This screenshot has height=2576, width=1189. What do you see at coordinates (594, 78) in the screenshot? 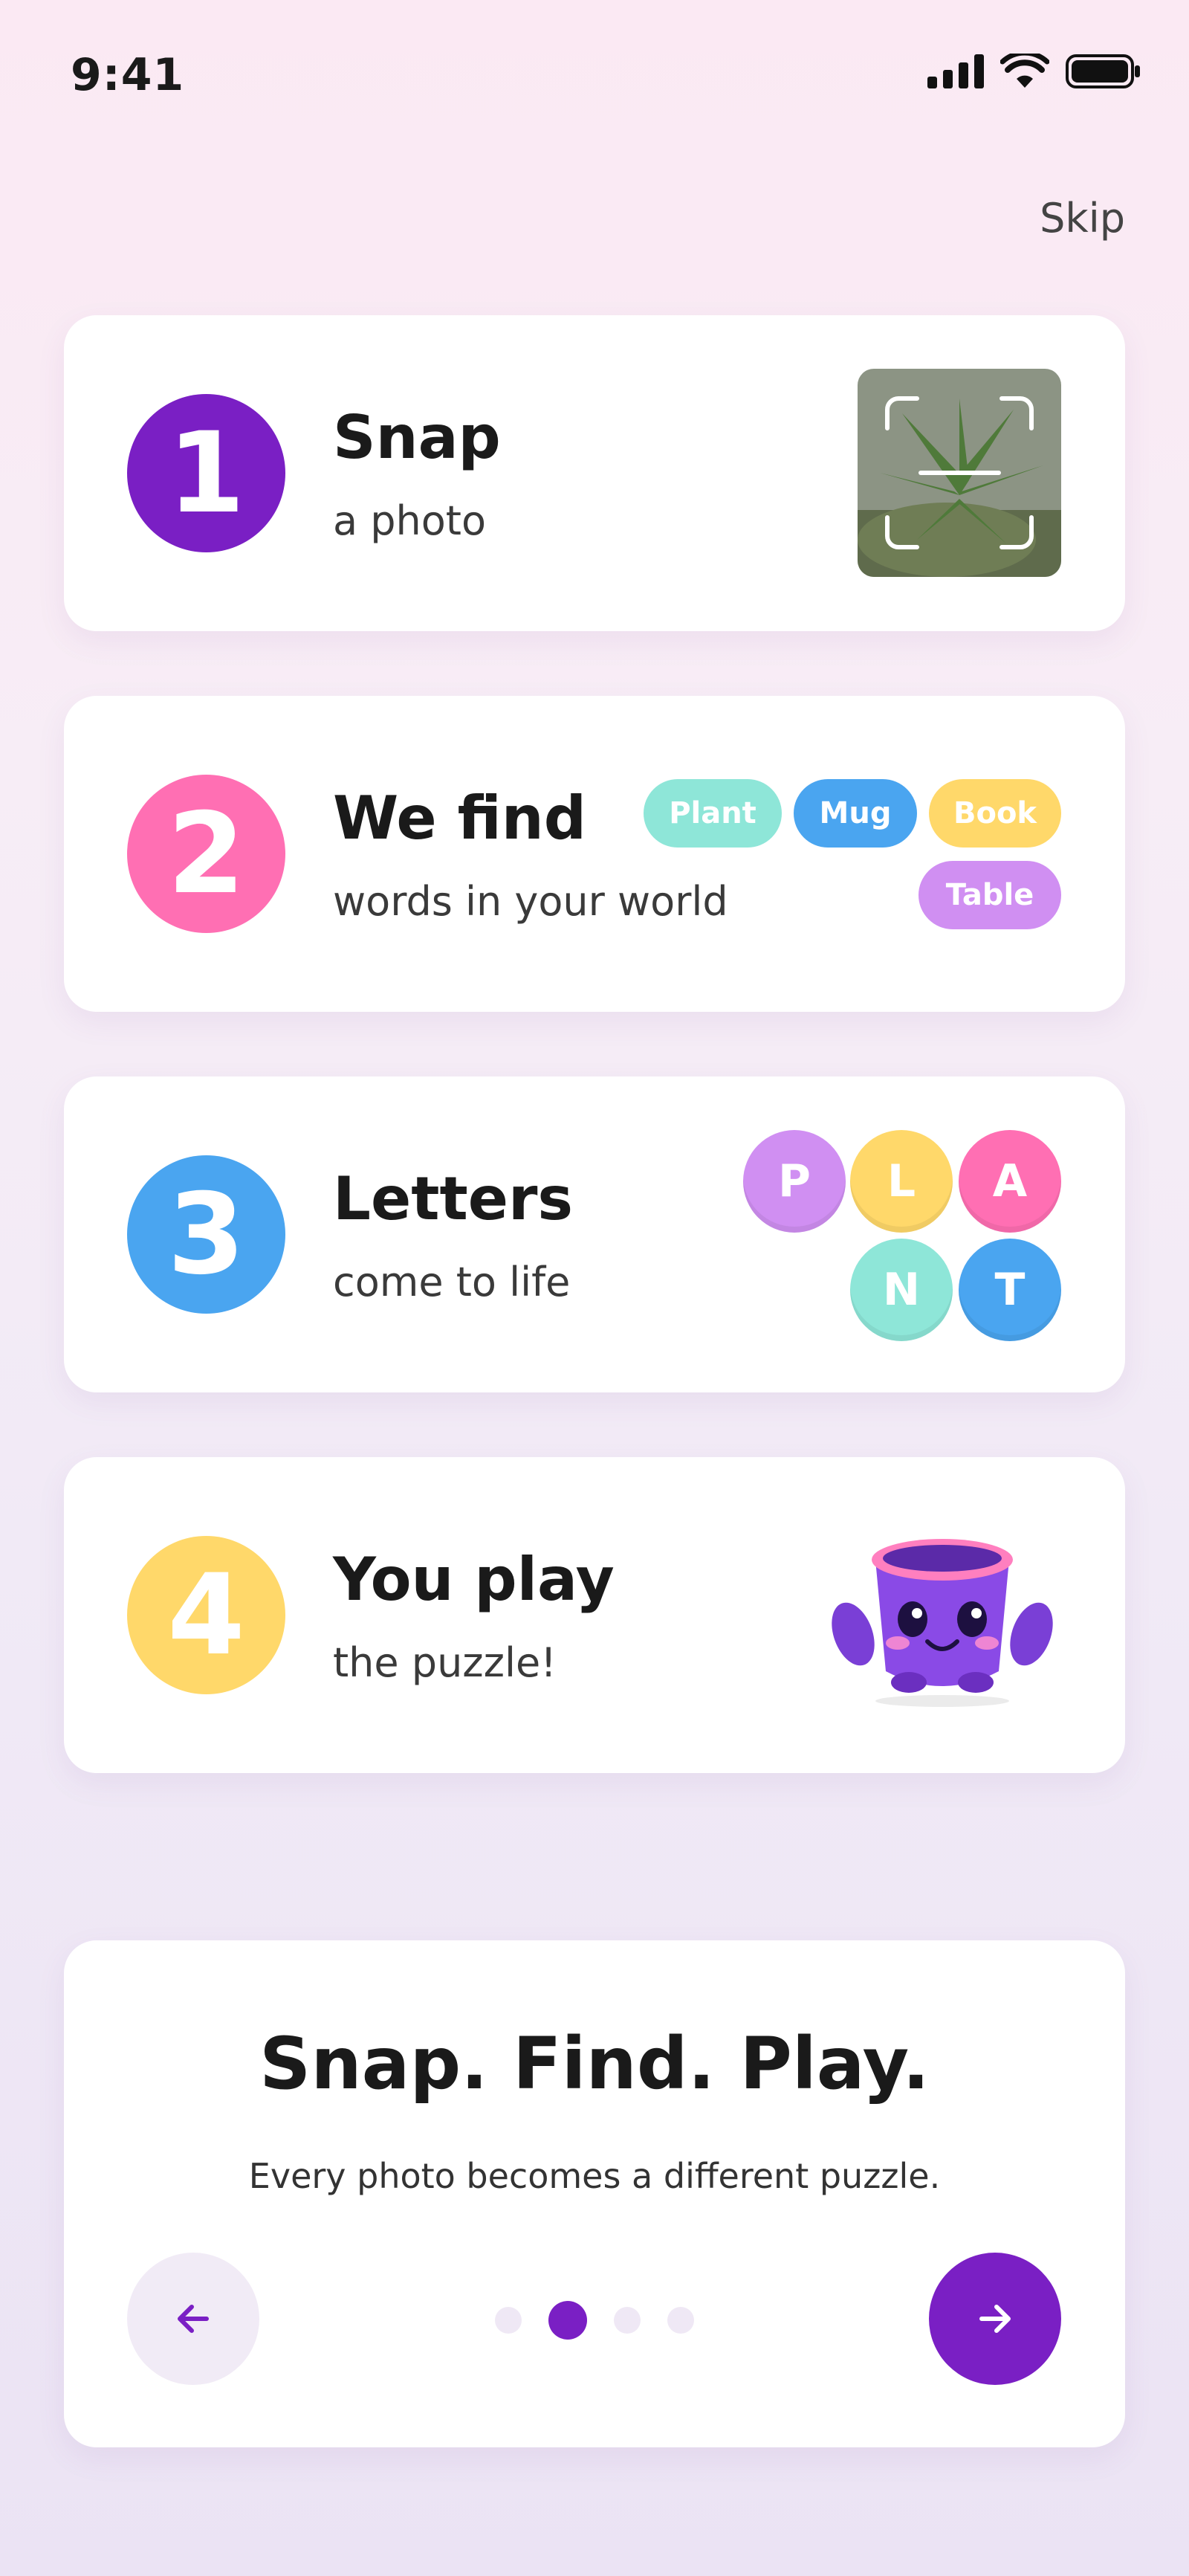
I see `status-bar: 9:41` at bounding box center [594, 78].